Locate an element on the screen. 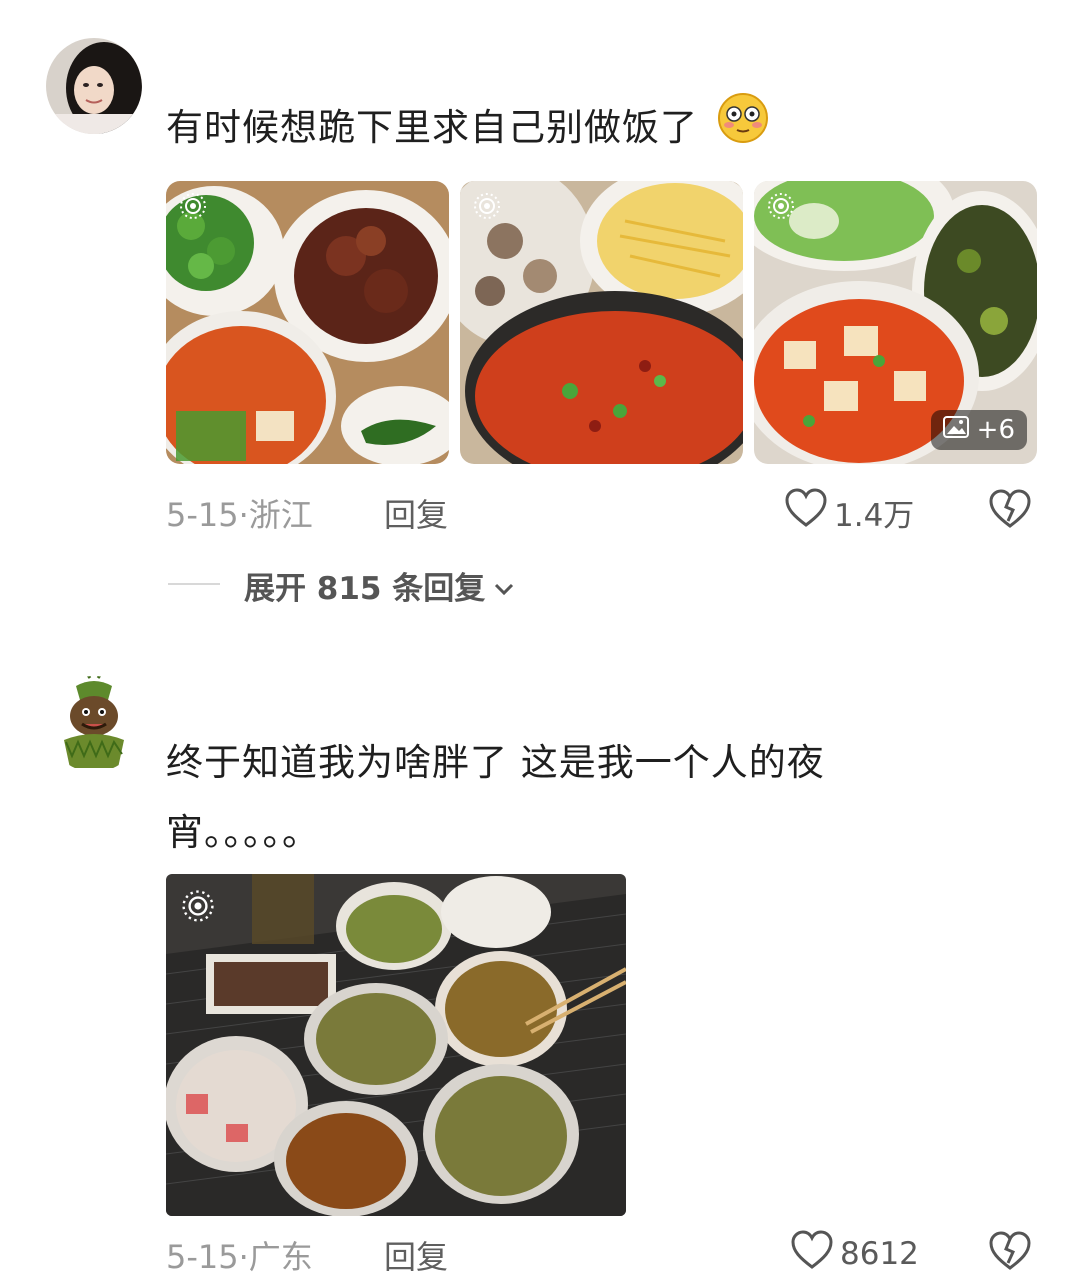  comment-text-line: 终于知道我为啥胖了 这是我一个人的夜 is located at coordinates (495, 762).